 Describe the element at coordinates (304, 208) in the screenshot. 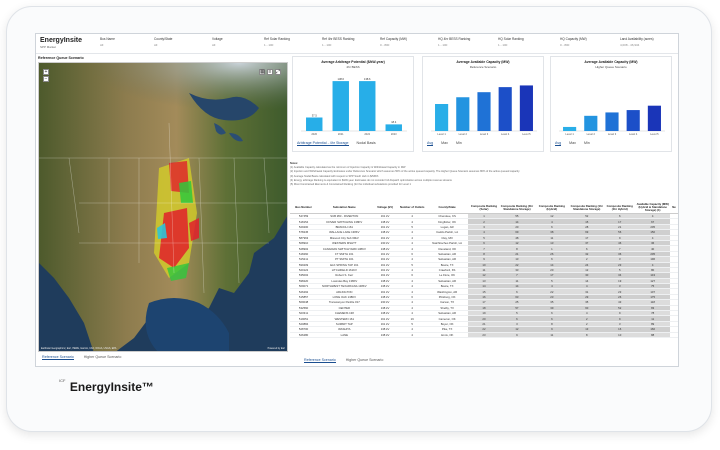

I see `column-header: Bus Number` at that location.